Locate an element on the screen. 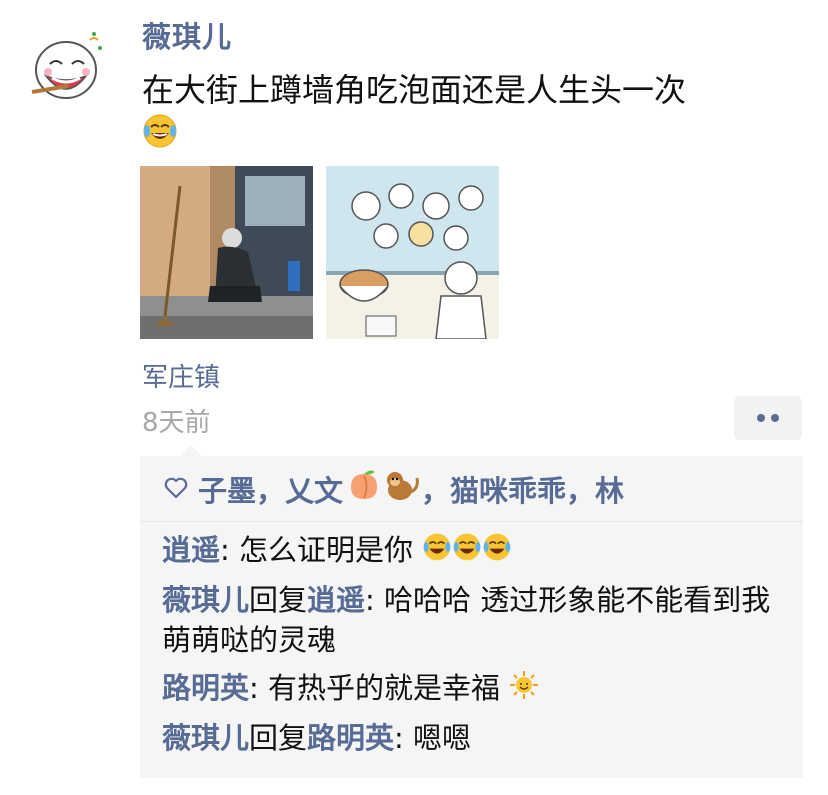  likes-row: 子墨，乂文 ，猫咪乖乖，林 is located at coordinates (471, 489).